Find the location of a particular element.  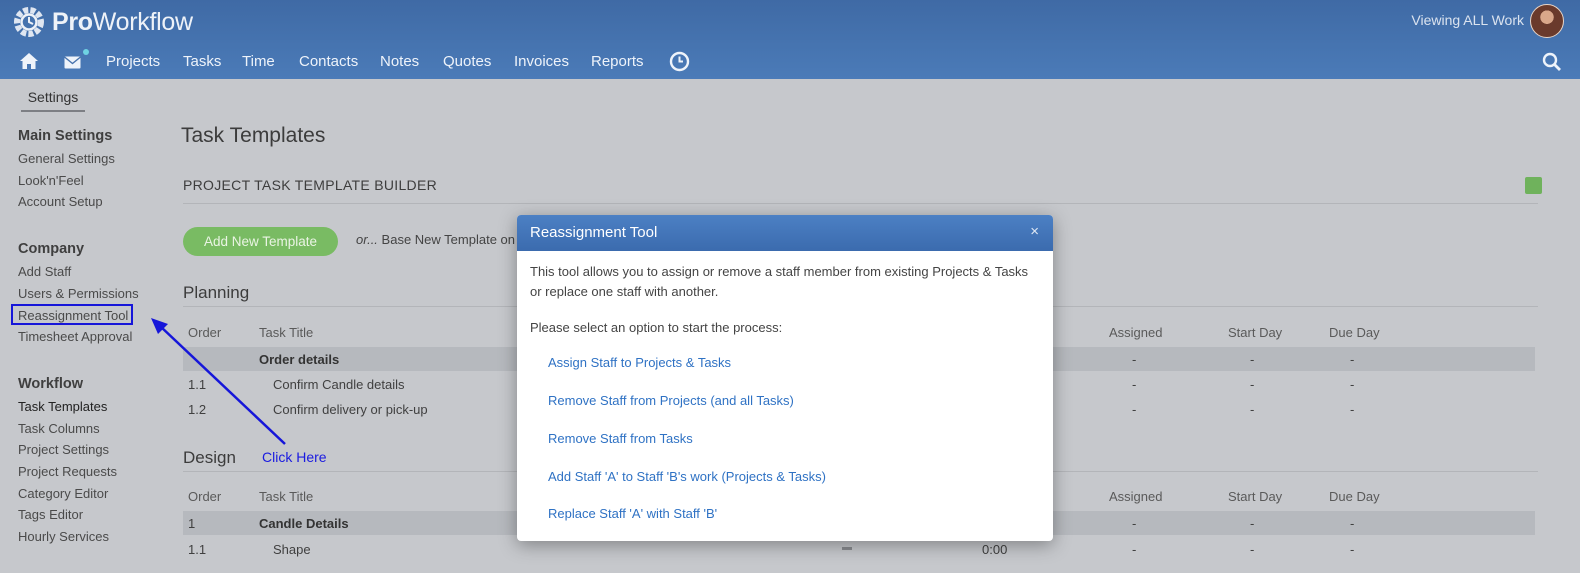

nav-reports: Reports is located at coordinates (617, 61).